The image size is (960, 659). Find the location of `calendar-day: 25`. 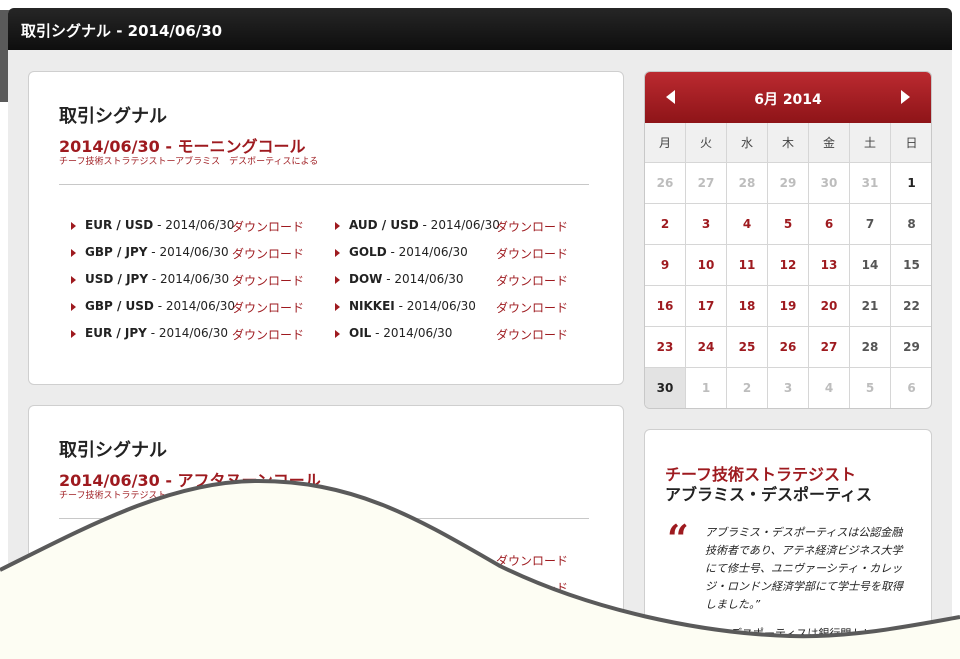

calendar-day: 25 is located at coordinates (747, 347).